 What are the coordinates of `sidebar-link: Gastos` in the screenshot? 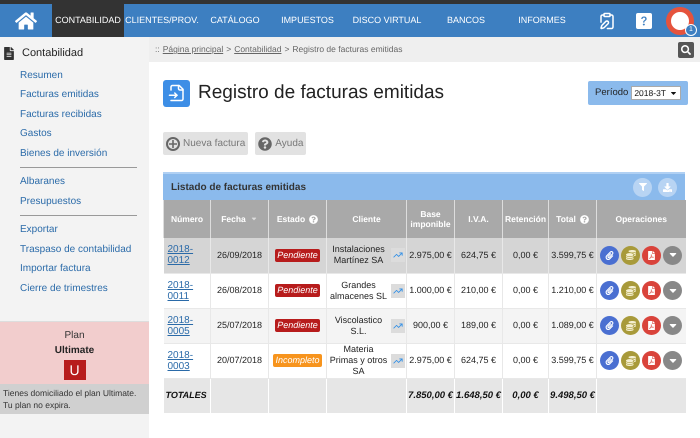 It's located at (36, 134).